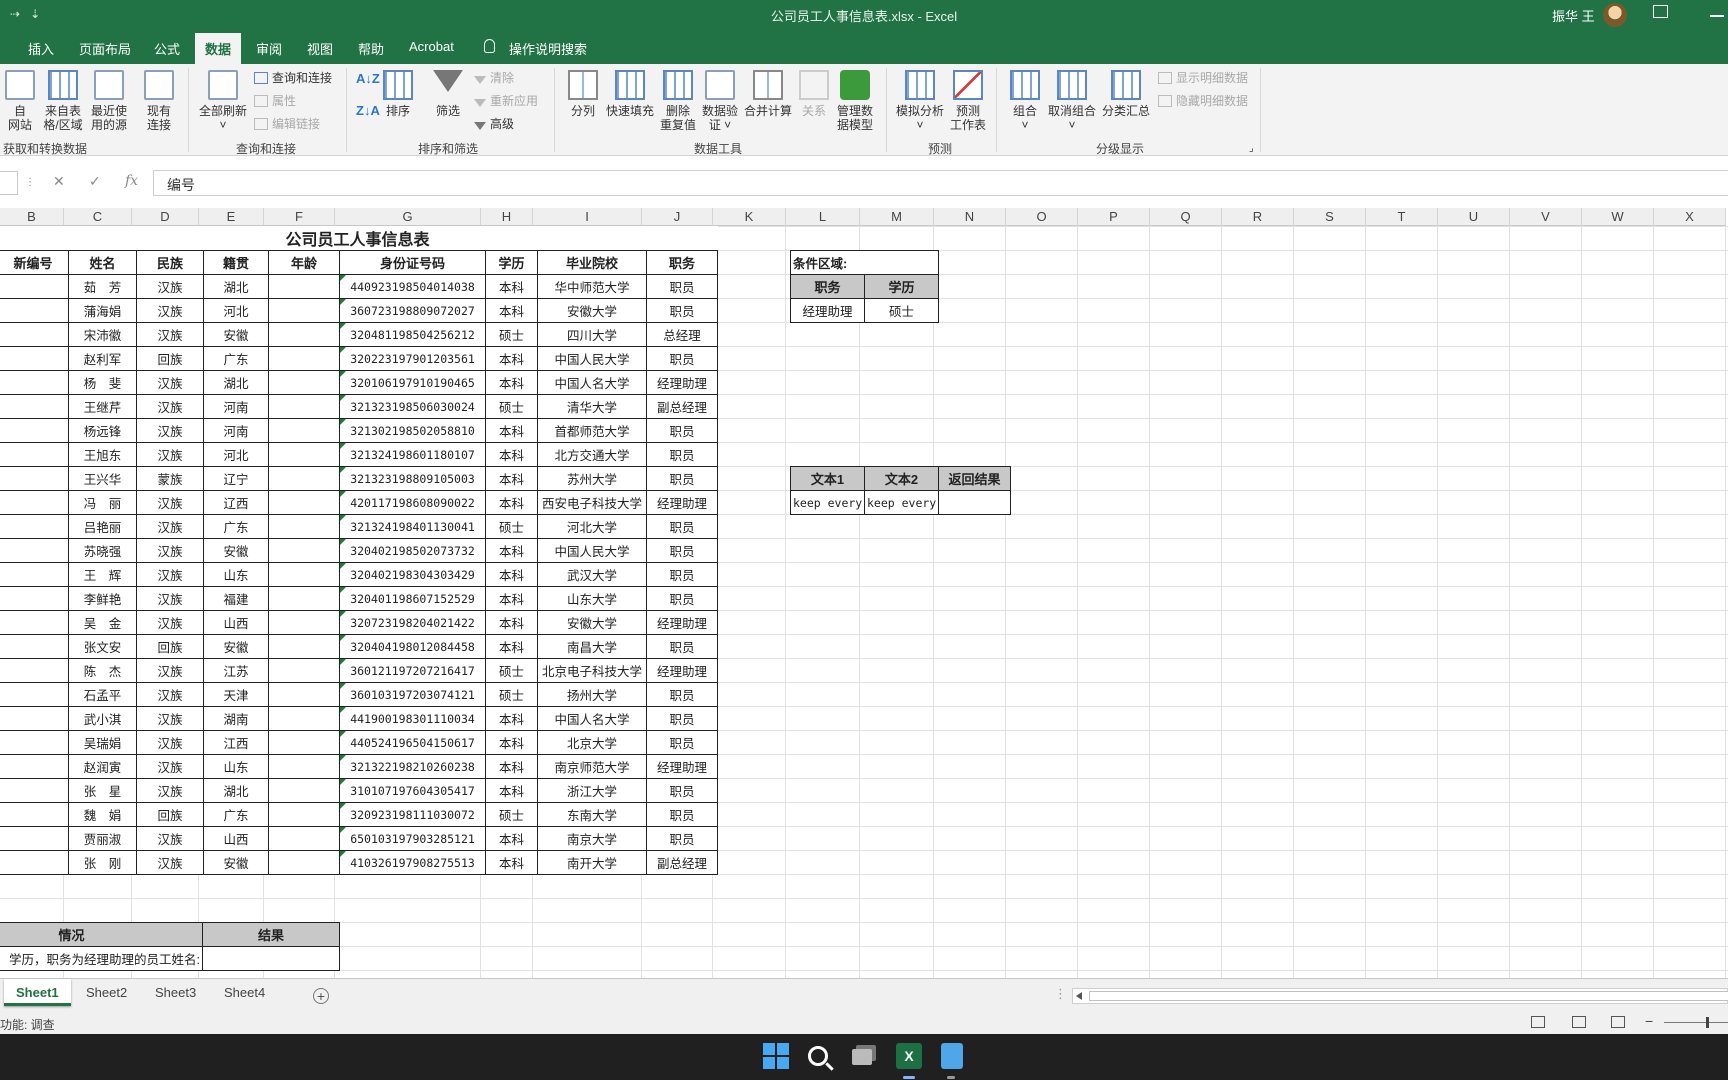 The image size is (1728, 1080). What do you see at coordinates (359, 814) in the screenshot?
I see `table-row: 魏 娟回族 广东 320923198111030072 硕士 东南大学 职员` at bounding box center [359, 814].